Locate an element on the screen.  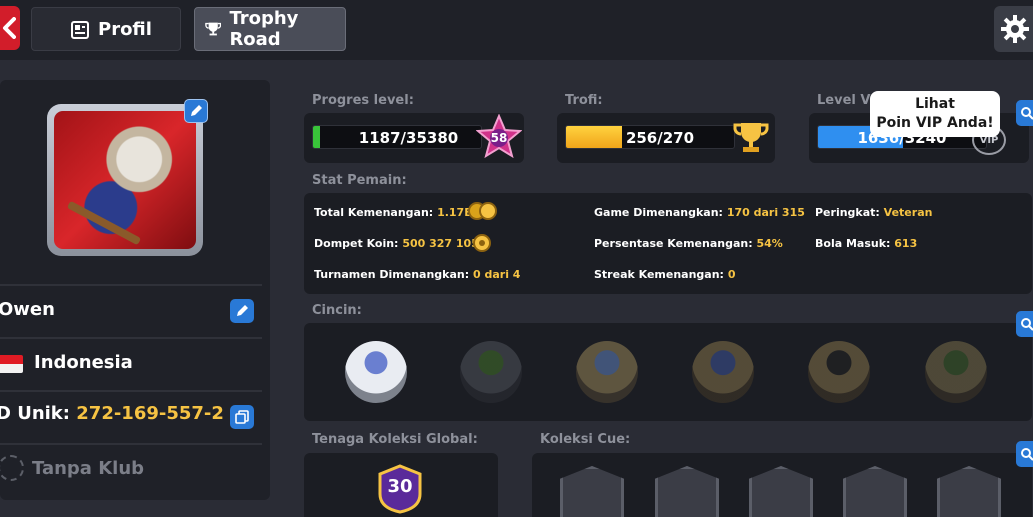
stat-label: Bola Masuk: is located at coordinates (853, 243).